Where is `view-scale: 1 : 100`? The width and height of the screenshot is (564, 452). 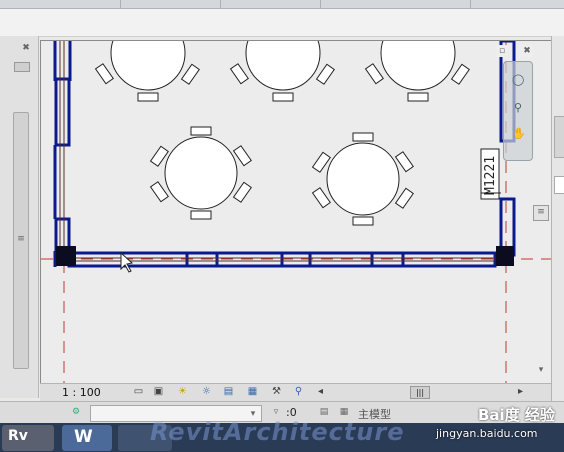
view-scale: 1 : 100 is located at coordinates (81, 392).